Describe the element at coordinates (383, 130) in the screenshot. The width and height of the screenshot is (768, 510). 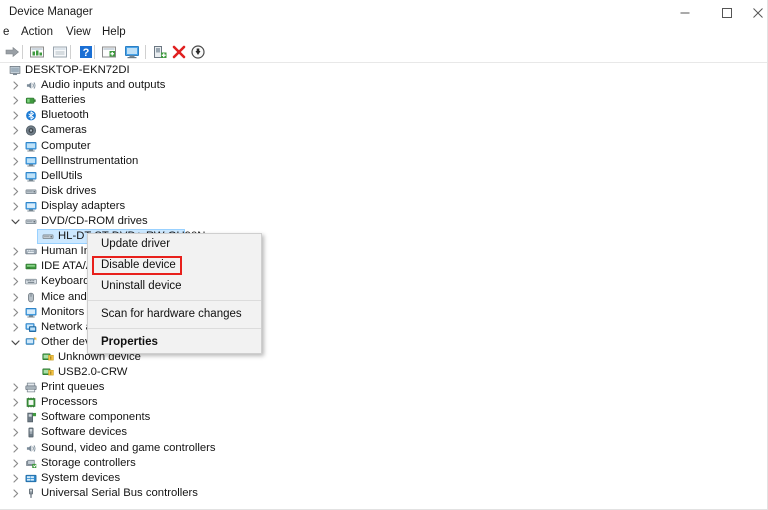
I see `tree-item-row: Cameras` at that location.